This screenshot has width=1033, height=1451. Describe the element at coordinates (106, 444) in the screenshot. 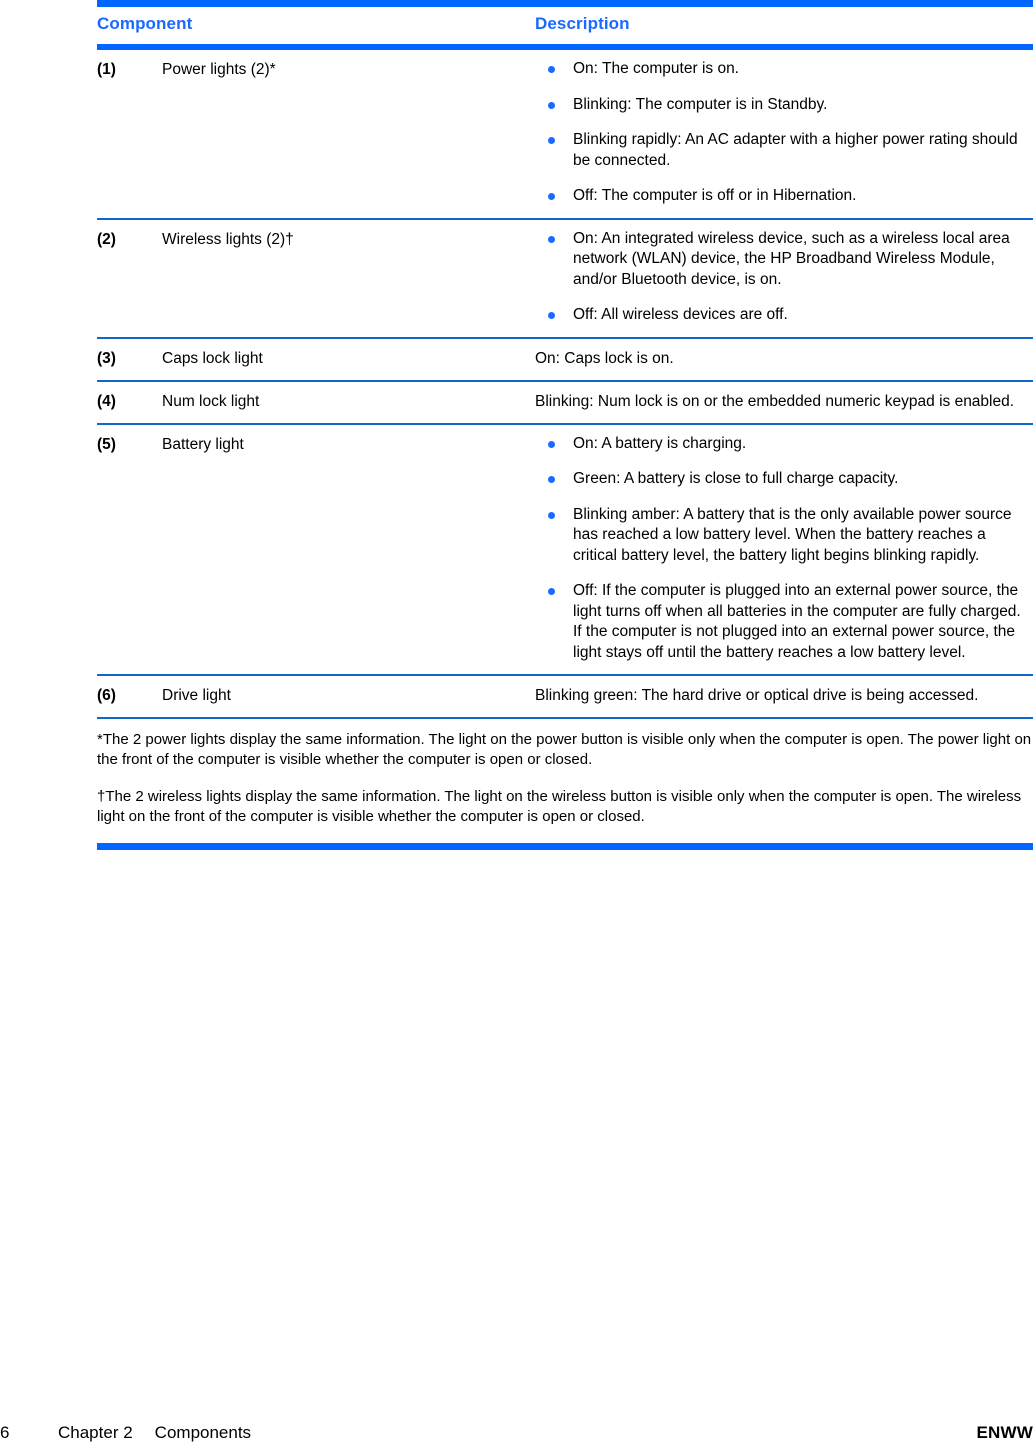

I see `callout-number: (5)` at that location.